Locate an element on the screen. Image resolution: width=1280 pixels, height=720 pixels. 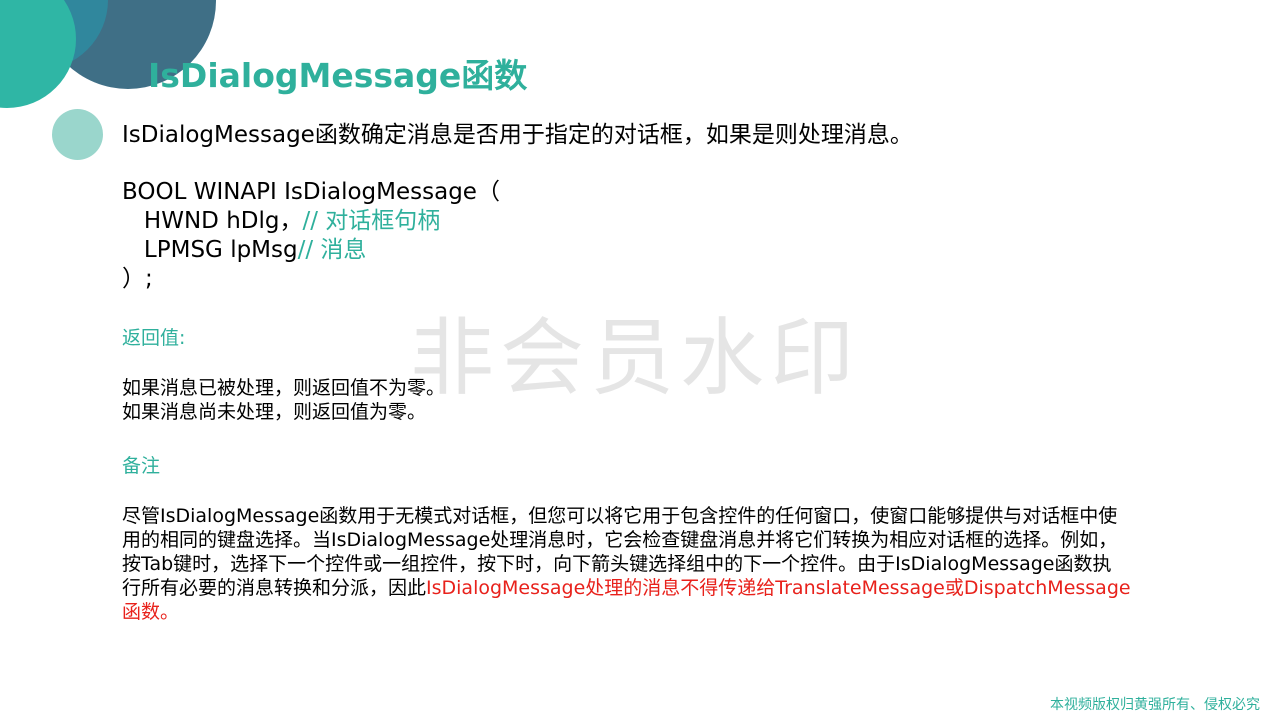
remarks-text: 行所有必要的消息转换和分派，因此 is located at coordinates (274, 588).